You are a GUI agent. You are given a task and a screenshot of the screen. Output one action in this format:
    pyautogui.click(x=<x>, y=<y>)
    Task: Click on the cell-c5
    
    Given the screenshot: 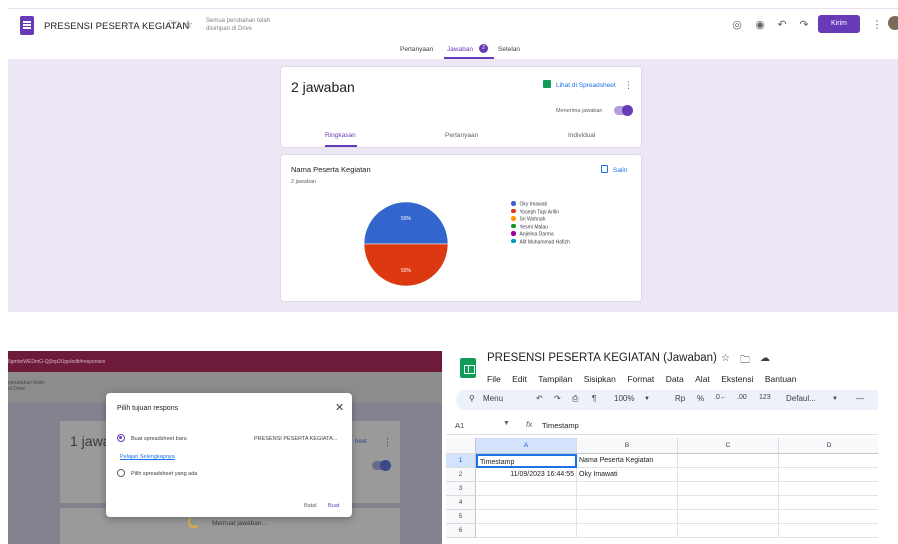 What is the action you would take?
    pyautogui.click(x=728, y=517)
    